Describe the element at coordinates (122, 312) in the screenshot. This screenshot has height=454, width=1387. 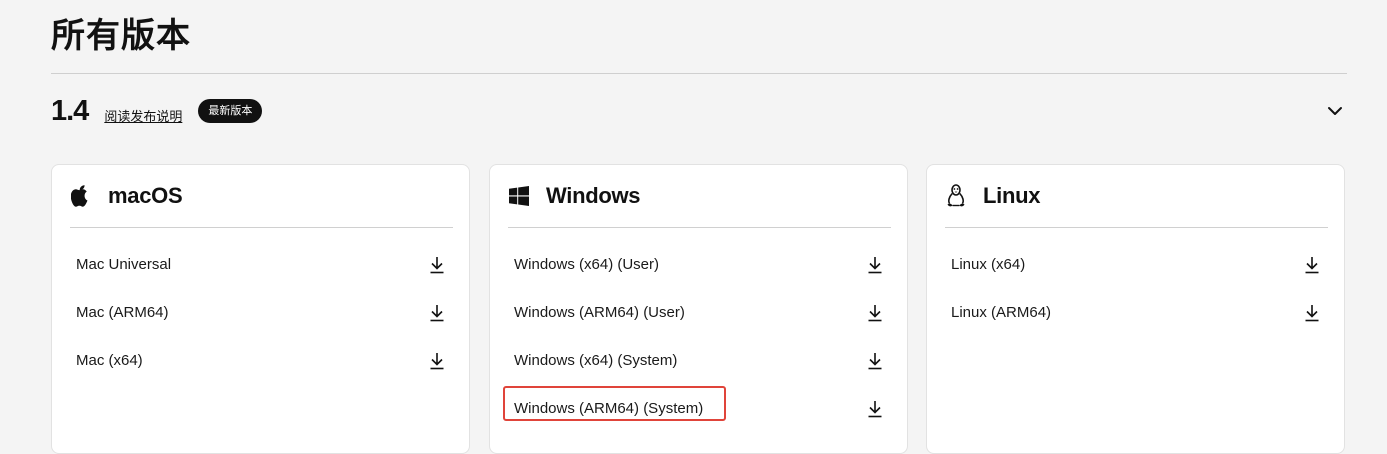
I see `download-label: Mac (ARM64)` at that location.